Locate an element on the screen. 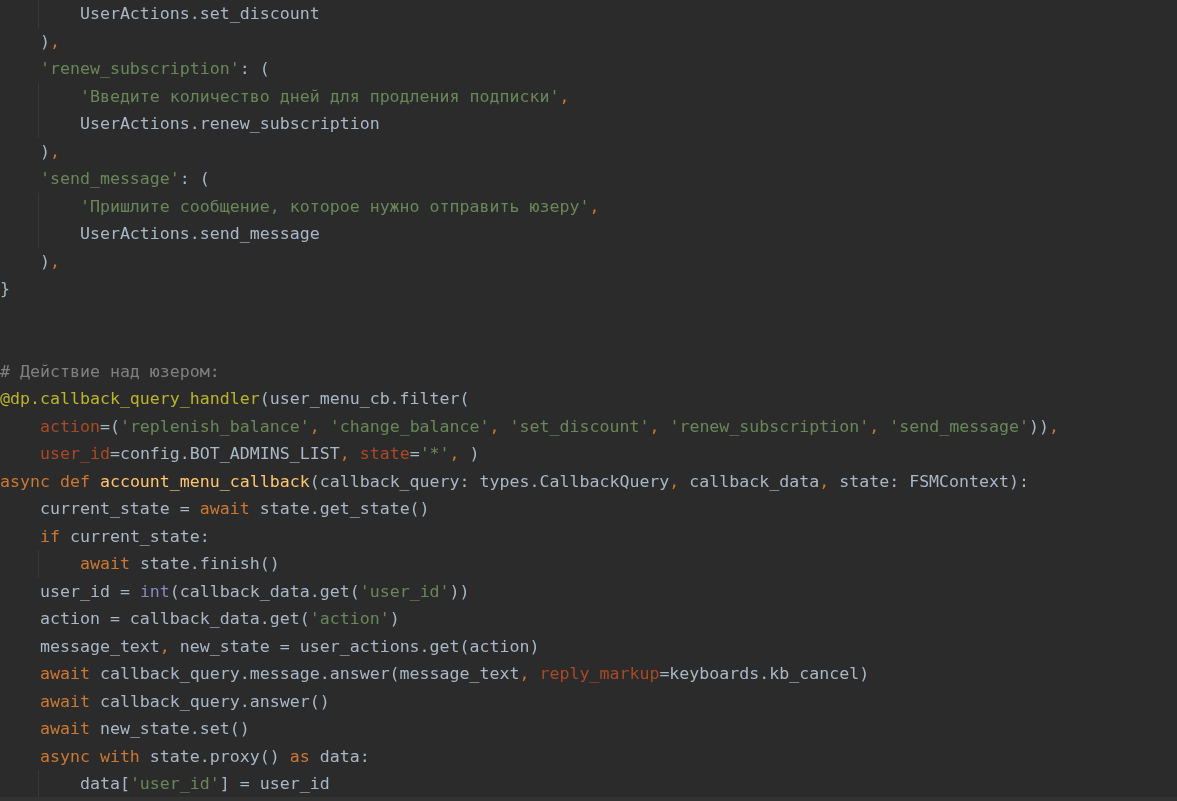 The height and width of the screenshot is (801, 1177). code-line: } is located at coordinates (5, 289).